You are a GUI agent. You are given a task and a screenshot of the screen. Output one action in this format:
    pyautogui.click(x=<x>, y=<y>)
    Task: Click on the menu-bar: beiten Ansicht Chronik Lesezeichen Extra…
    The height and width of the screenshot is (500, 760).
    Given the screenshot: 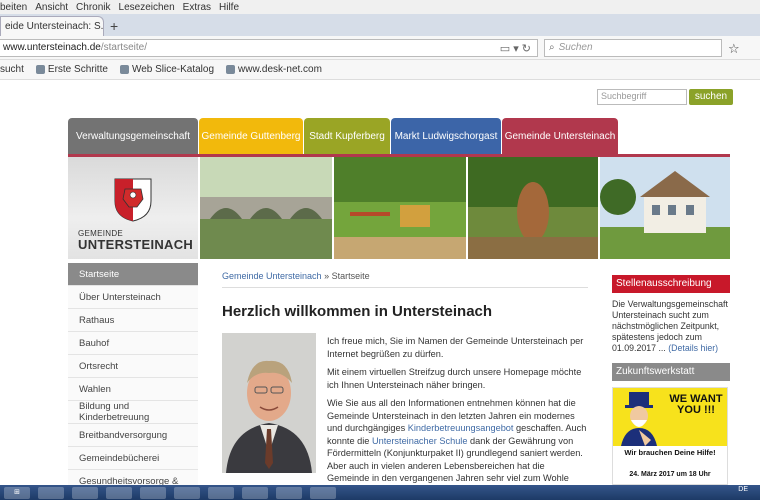 What is the action you would take?
    pyautogui.click(x=380, y=7)
    